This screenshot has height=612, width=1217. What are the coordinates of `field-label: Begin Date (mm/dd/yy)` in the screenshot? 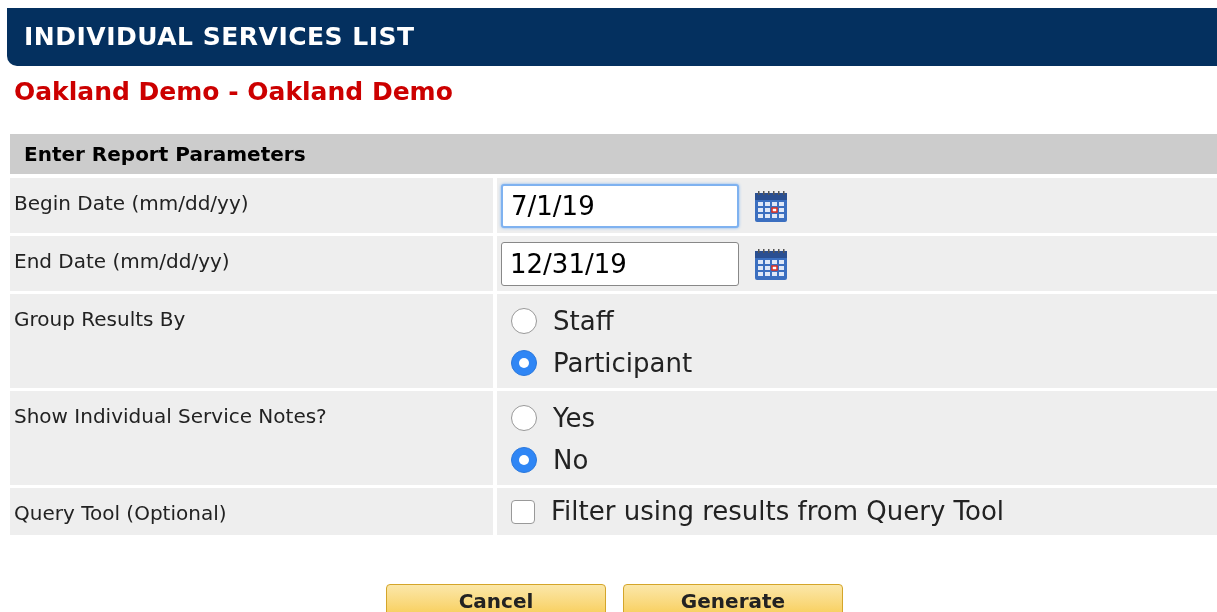 It's located at (131, 203).